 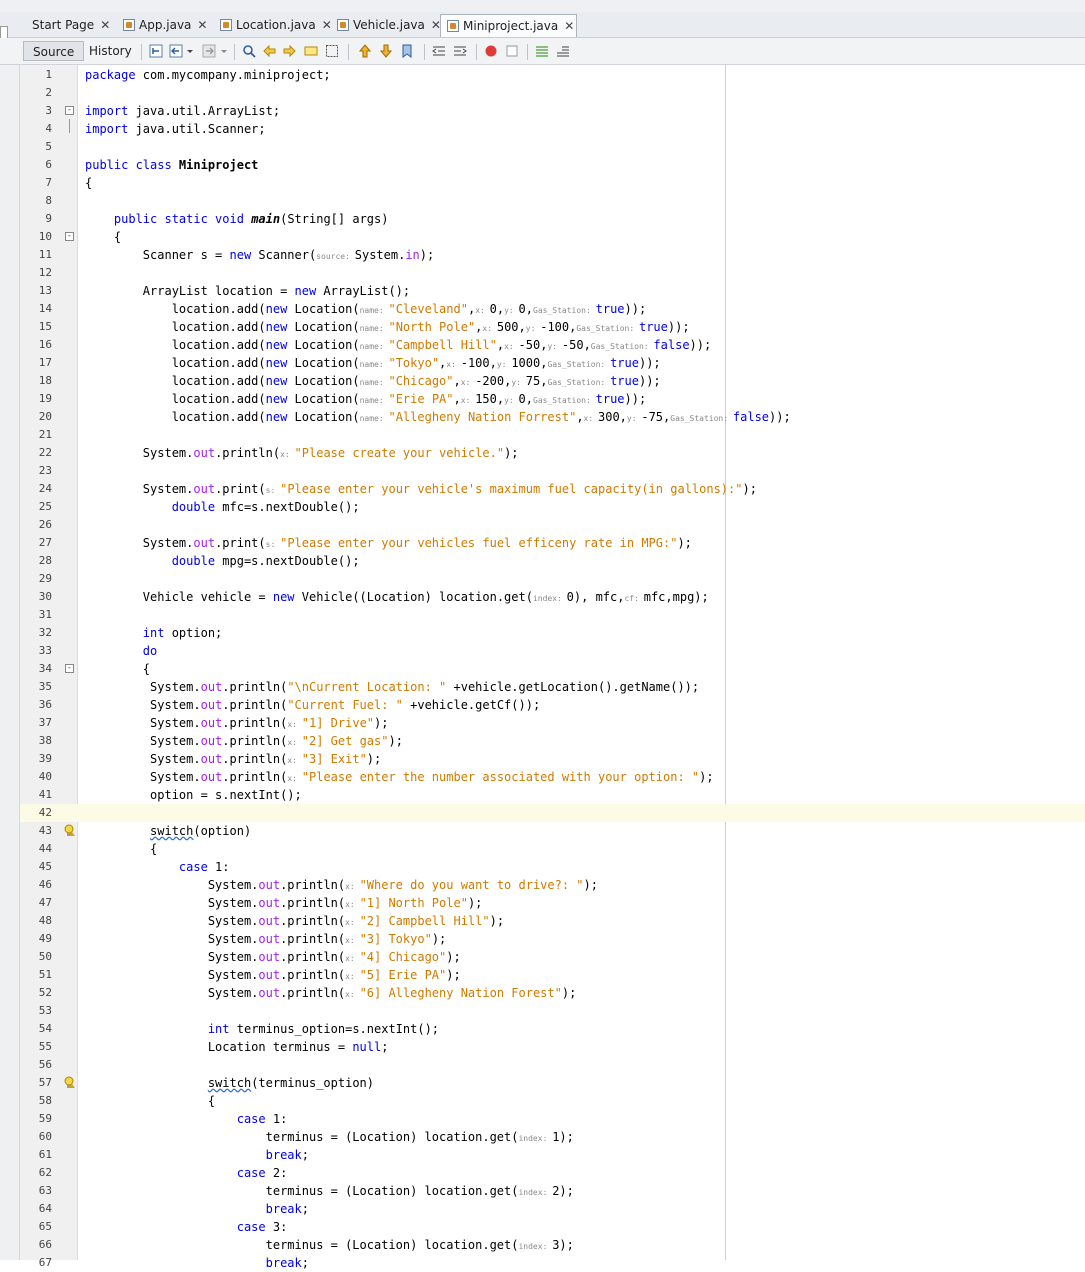 I want to click on code-line: 53, so click(x=552, y=1011).